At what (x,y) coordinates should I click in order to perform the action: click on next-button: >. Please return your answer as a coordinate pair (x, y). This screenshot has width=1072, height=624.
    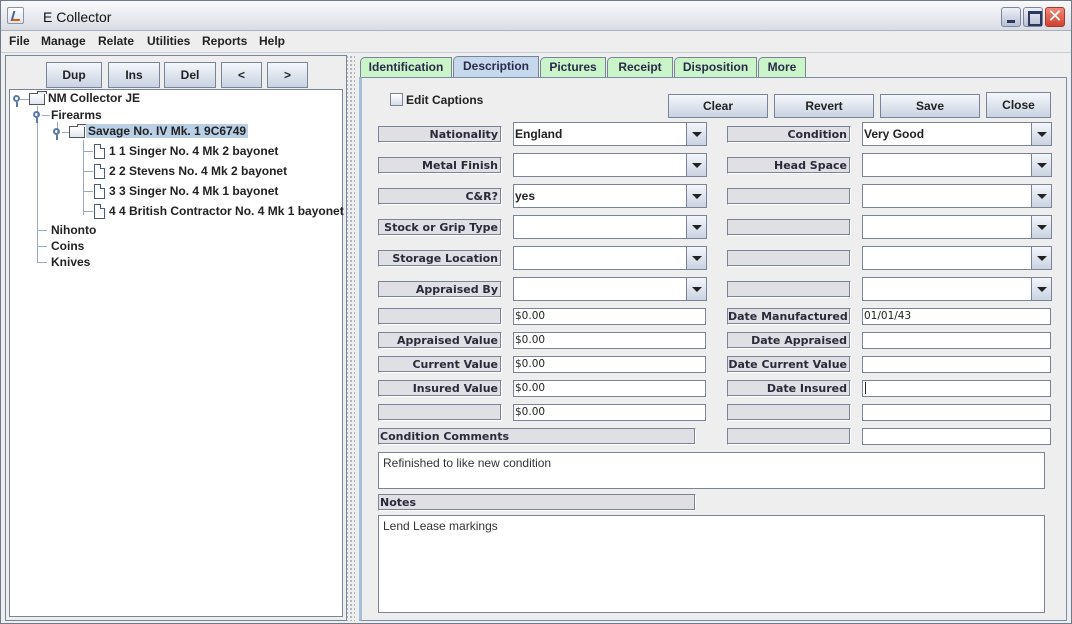
    Looking at the image, I should click on (287, 75).